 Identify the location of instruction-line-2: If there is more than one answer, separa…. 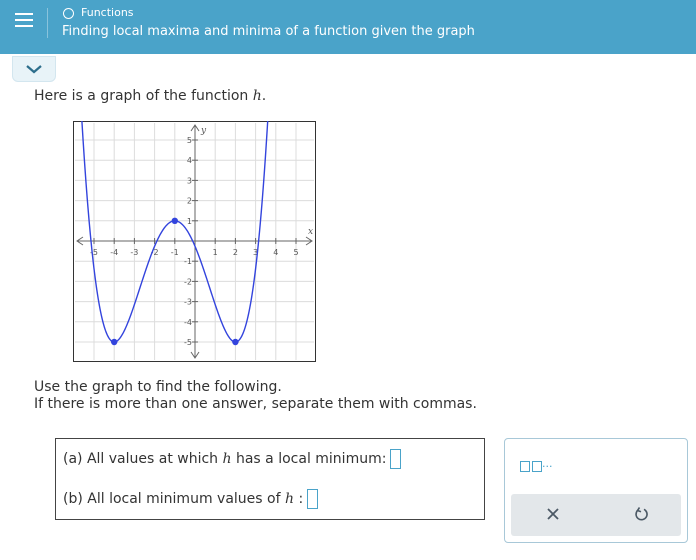
(255, 404).